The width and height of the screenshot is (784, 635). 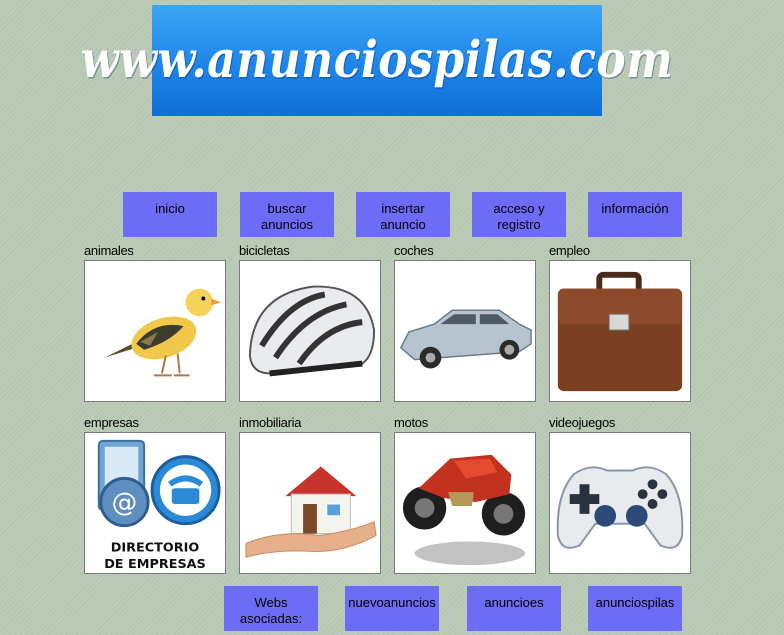 What do you see at coordinates (582, 423) in the screenshot?
I see `category-label-videojuegos: videojuegos` at bounding box center [582, 423].